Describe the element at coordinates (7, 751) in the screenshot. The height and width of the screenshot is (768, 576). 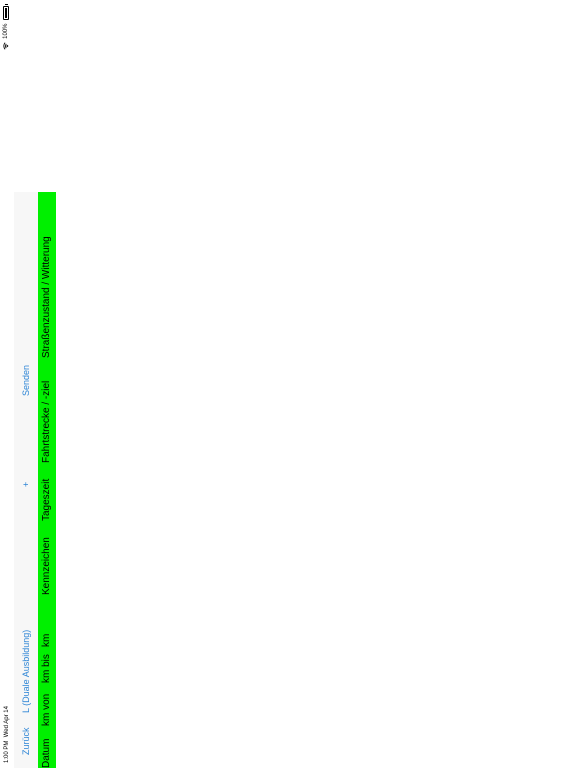
I see `status-time-value: 1:00 PM` at that location.